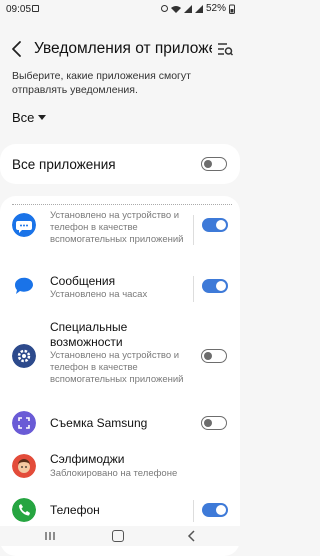 This screenshot has width=320, height=556. I want to click on system-nav-bar, so click(120, 536).